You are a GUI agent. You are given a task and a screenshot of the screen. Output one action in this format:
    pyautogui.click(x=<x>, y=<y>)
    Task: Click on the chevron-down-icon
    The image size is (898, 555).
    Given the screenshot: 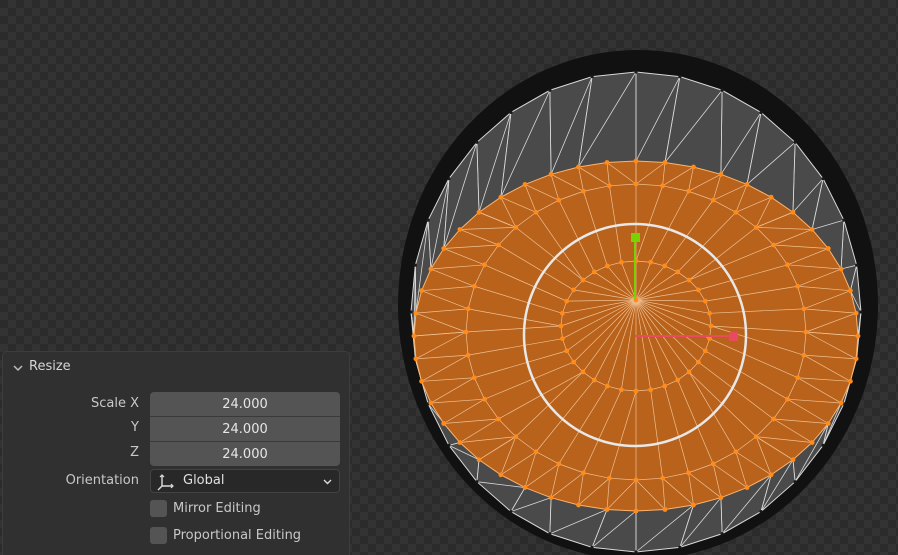 What is the action you would take?
    pyautogui.click(x=18, y=368)
    